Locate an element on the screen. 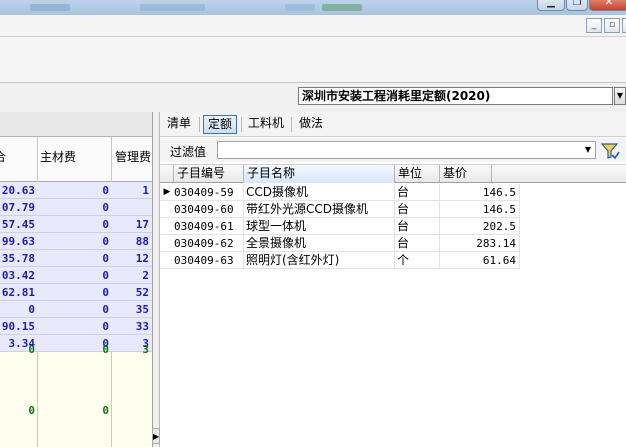  quota-library-select: 深圳市安装工程消耗里定额(2020) is located at coordinates (455, 96).